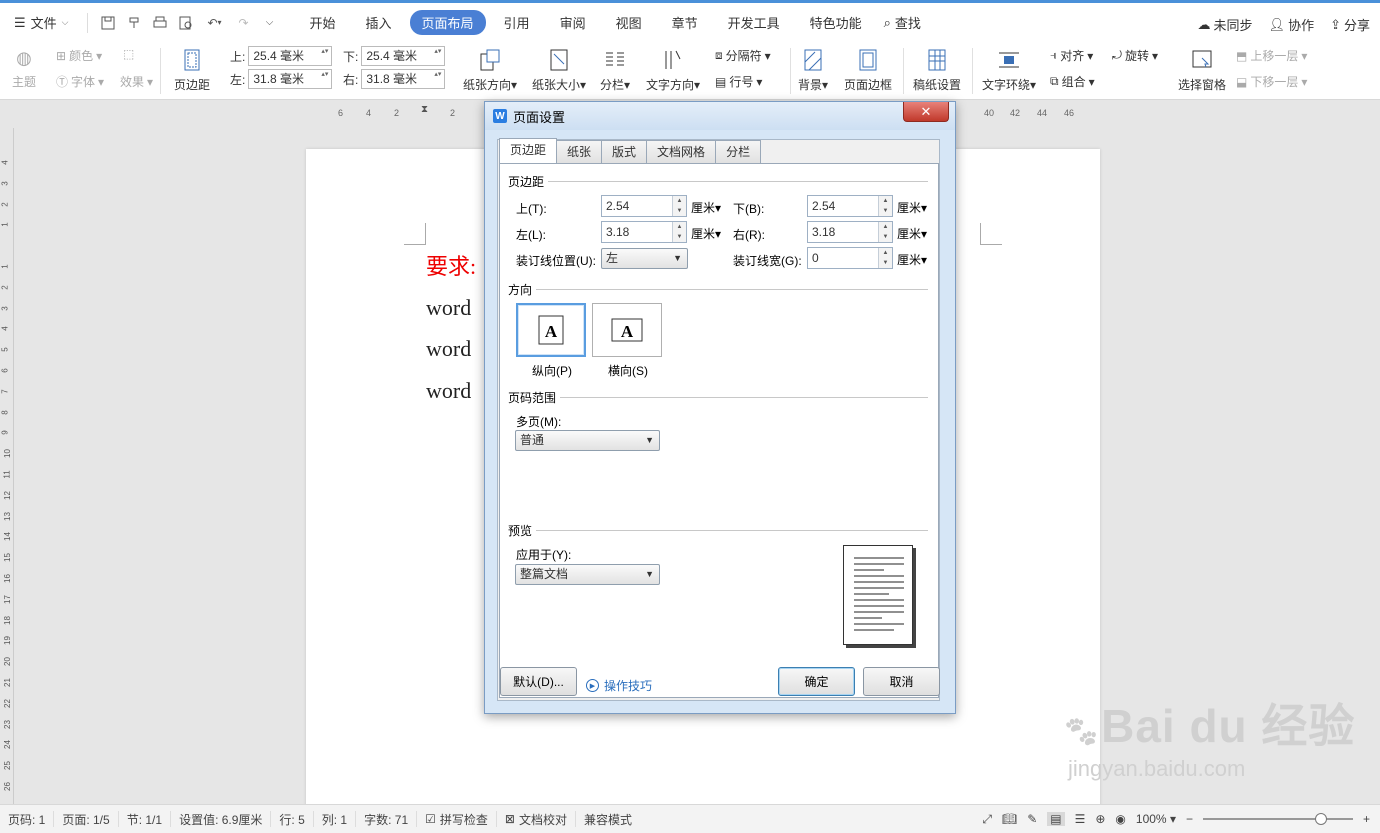 The width and height of the screenshot is (1380, 833). What do you see at coordinates (627, 330) in the screenshot?
I see `landscape-option: A` at bounding box center [627, 330].